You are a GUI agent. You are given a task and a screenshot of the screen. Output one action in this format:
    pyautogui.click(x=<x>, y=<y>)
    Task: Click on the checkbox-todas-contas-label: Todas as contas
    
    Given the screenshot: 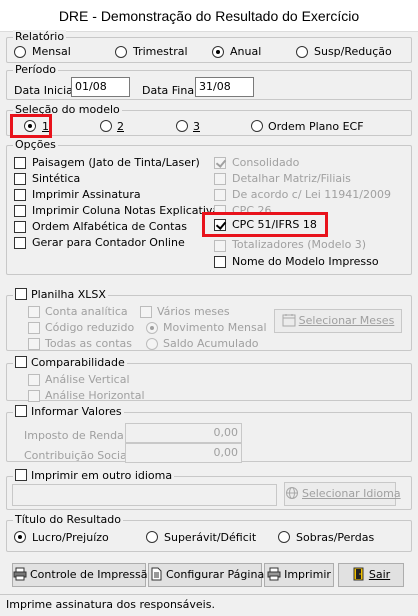 What is the action you would take?
    pyautogui.click(x=89, y=343)
    